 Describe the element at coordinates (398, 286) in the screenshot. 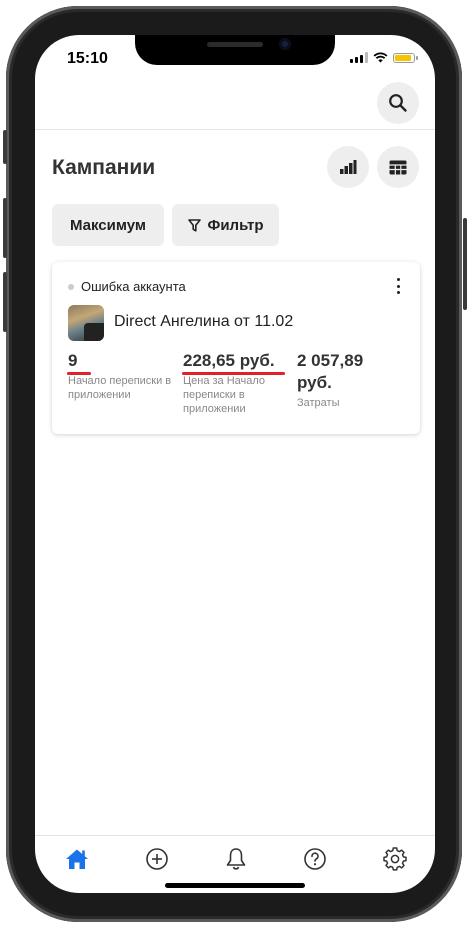

I see `more-options-button` at that location.